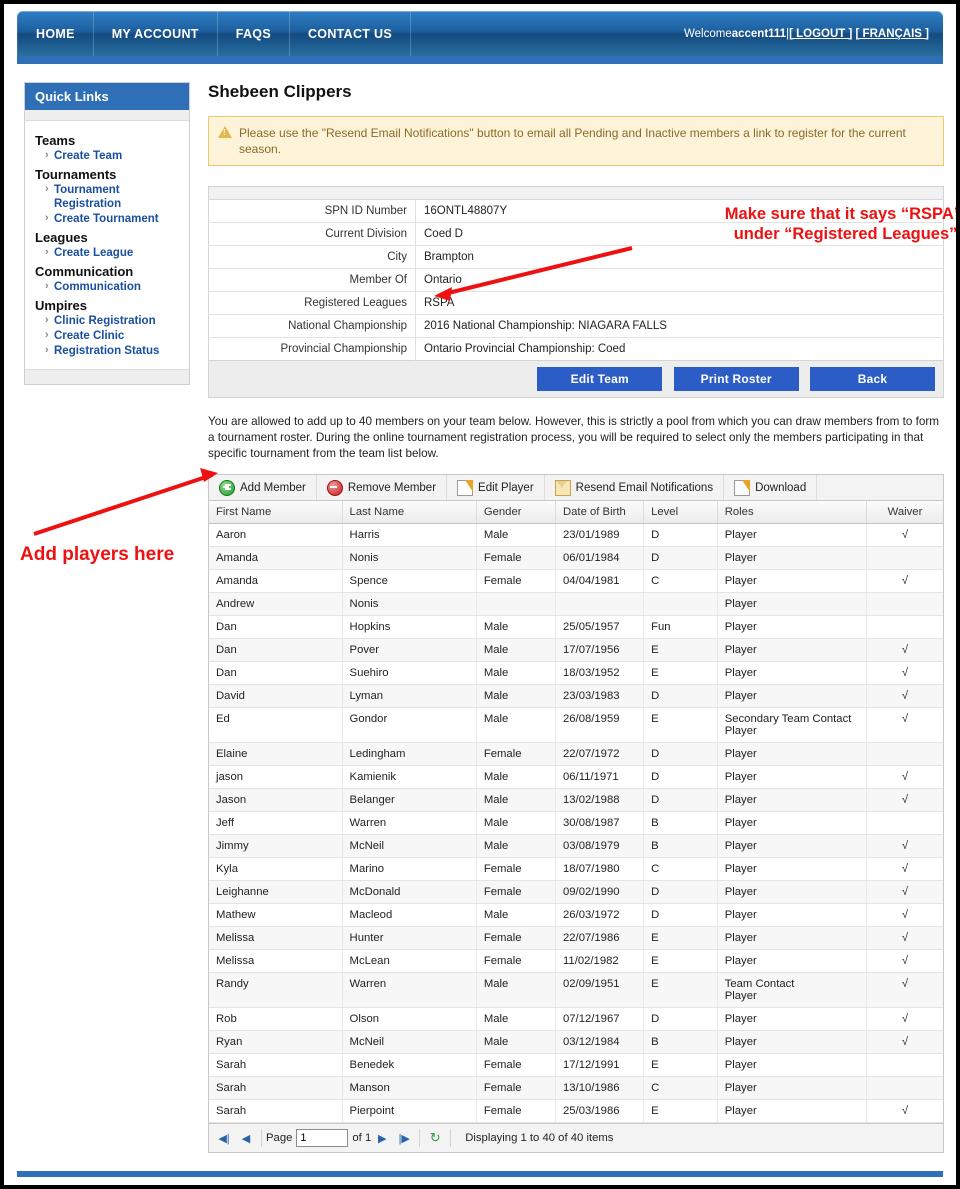 The width and height of the screenshot is (960, 1189). What do you see at coordinates (576, 800) in the screenshot?
I see `table-row: Jason Belanger Male 13/02/1988 D Player √` at bounding box center [576, 800].